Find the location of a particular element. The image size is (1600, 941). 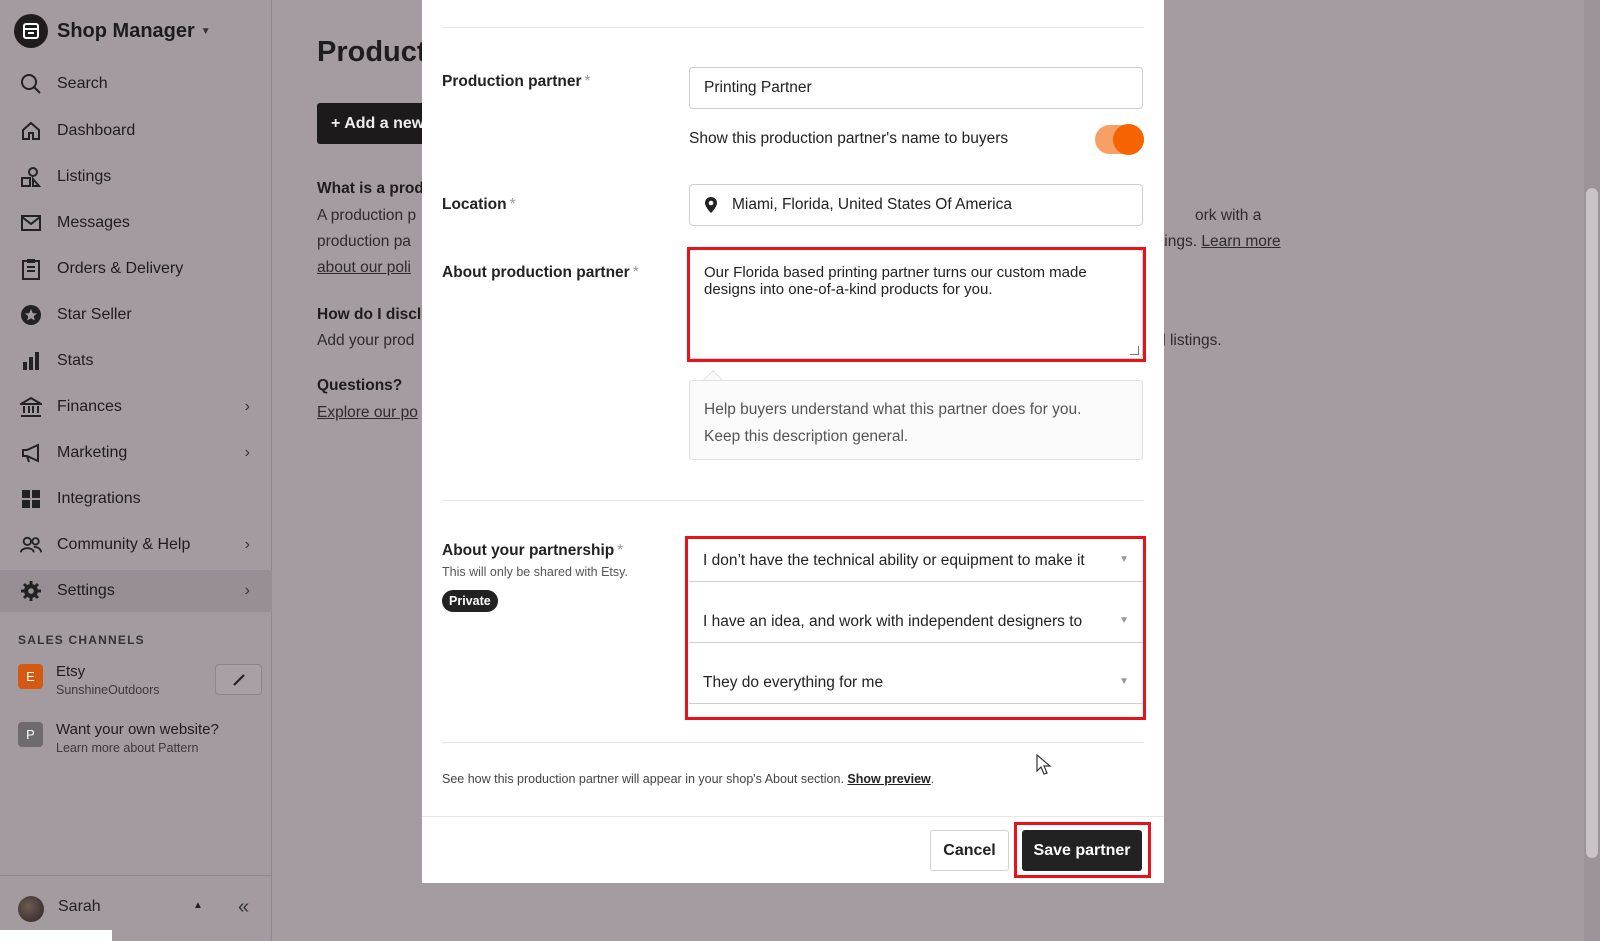

megaphone-icon is located at coordinates (31, 453).